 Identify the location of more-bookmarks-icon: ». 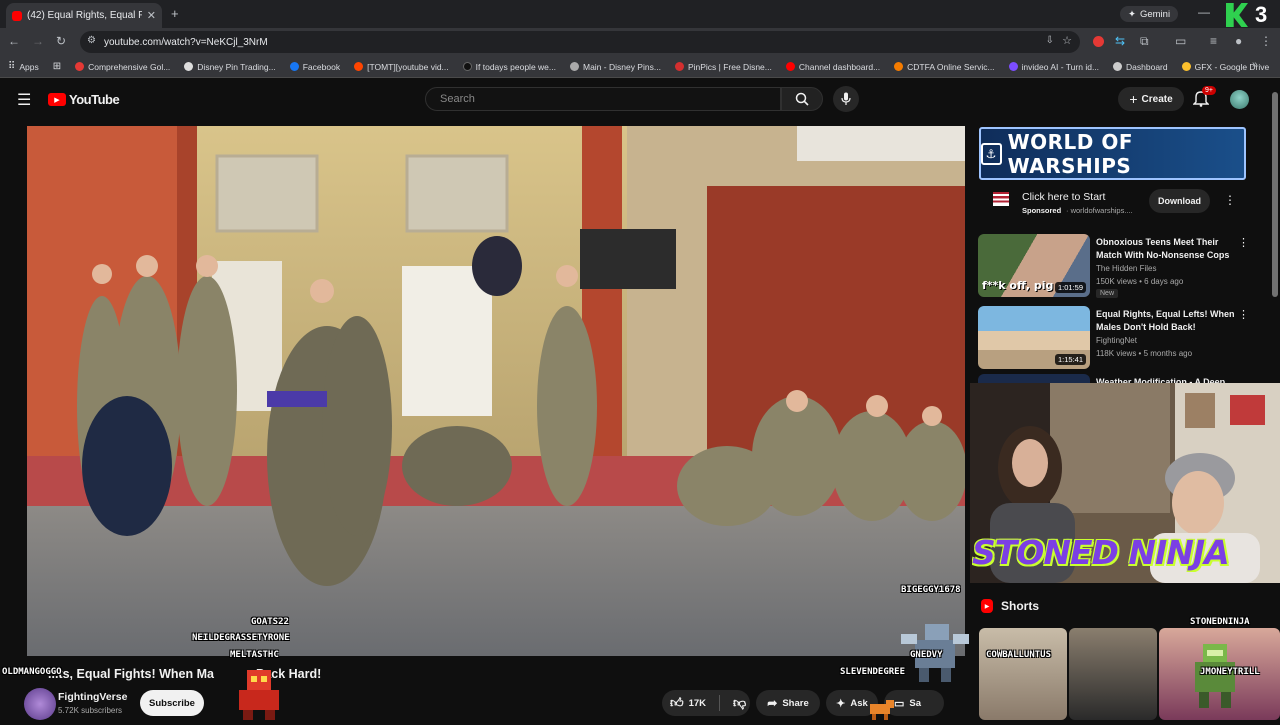
(1255, 64).